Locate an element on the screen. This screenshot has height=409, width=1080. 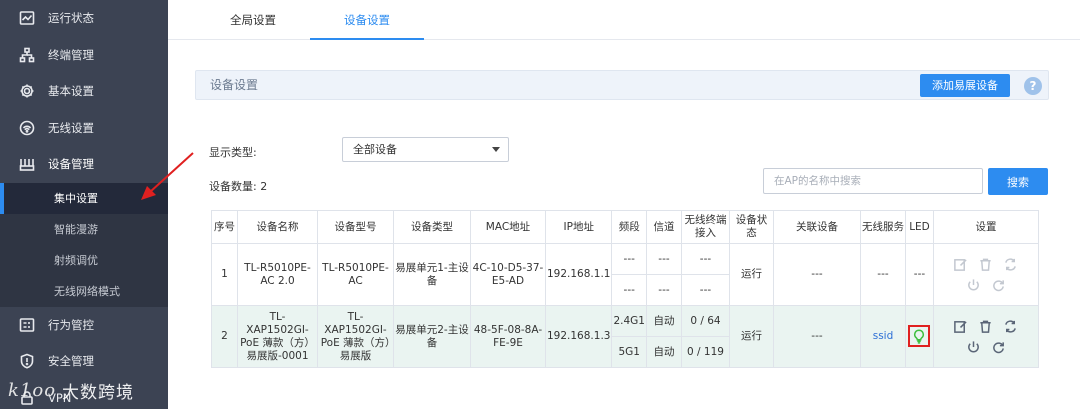
tab-bar: 全局设置 设备设置 is located at coordinates (624, 20).